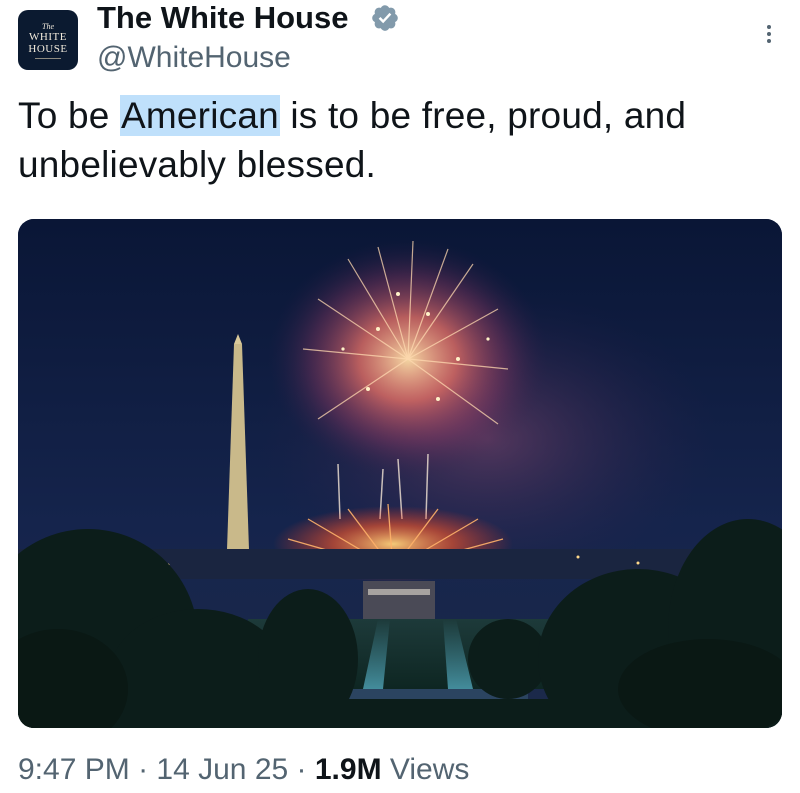 The image size is (800, 793). Describe the element at coordinates (48, 26) in the screenshot. I see `avatar-line-1: The` at that location.